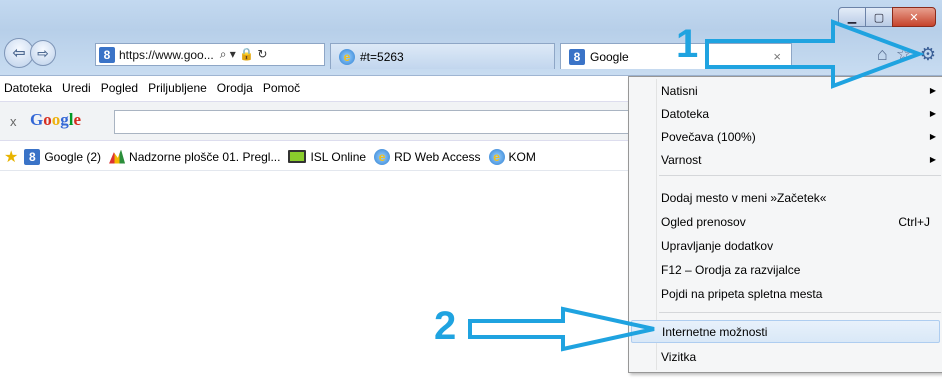 The width and height of the screenshot is (942, 381). Describe the element at coordinates (427, 156) in the screenshot. I see `favorite-rd-web-access: e RD Web Access` at that location.